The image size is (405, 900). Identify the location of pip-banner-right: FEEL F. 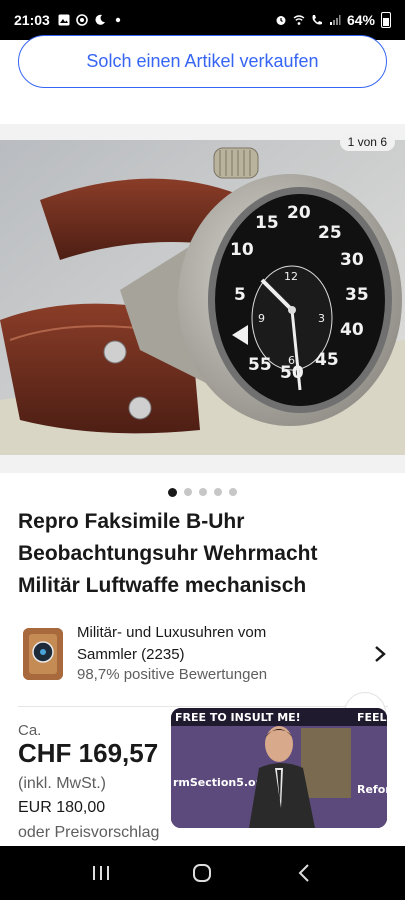
(372, 717).